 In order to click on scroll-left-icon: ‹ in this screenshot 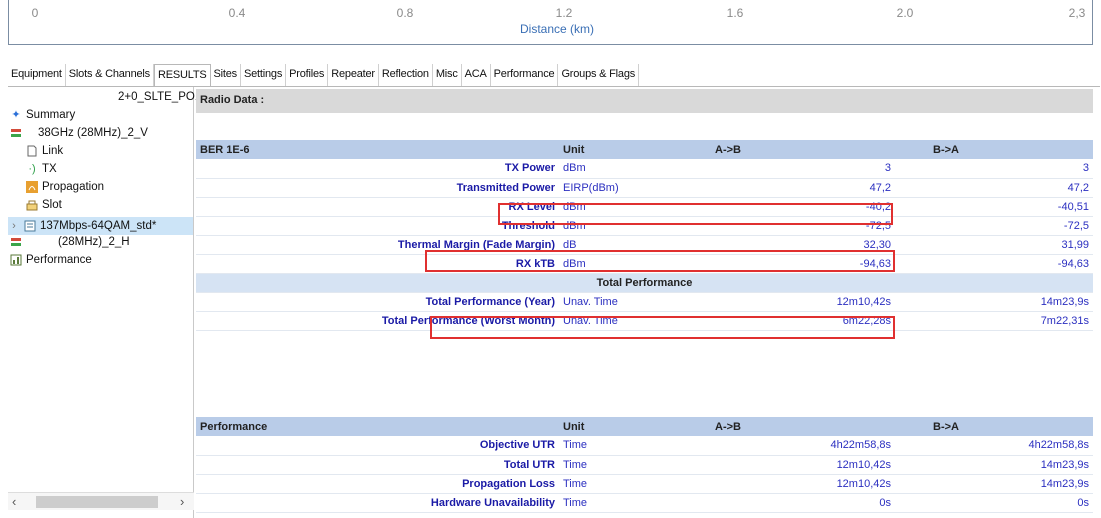, I will do `click(14, 501)`.